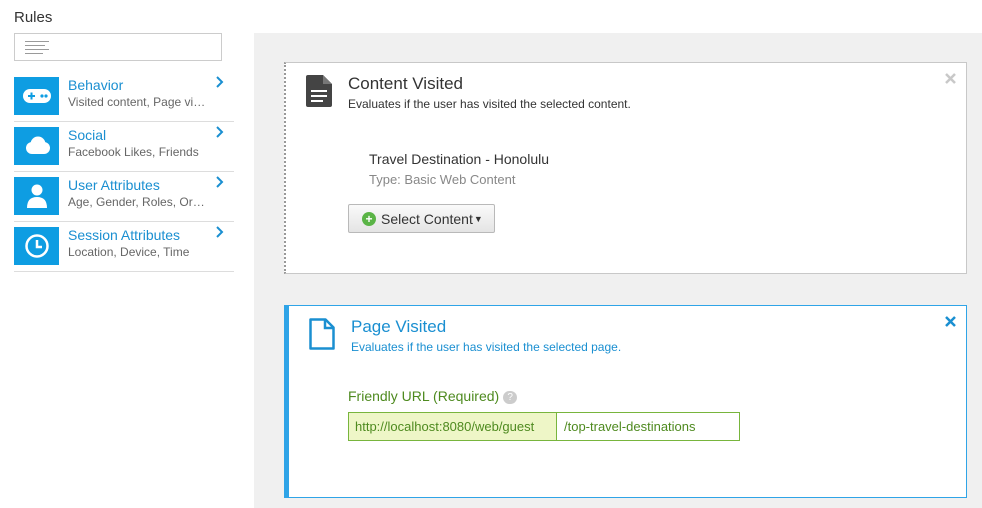 The image size is (982, 508). I want to click on category-label: User Attributes, so click(114, 185).